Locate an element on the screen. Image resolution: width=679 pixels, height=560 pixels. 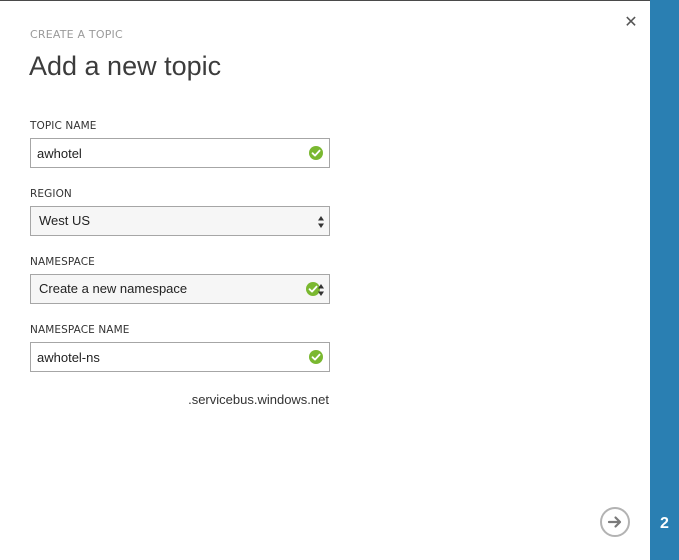
arrow-right-icon is located at coordinates (614, 522).